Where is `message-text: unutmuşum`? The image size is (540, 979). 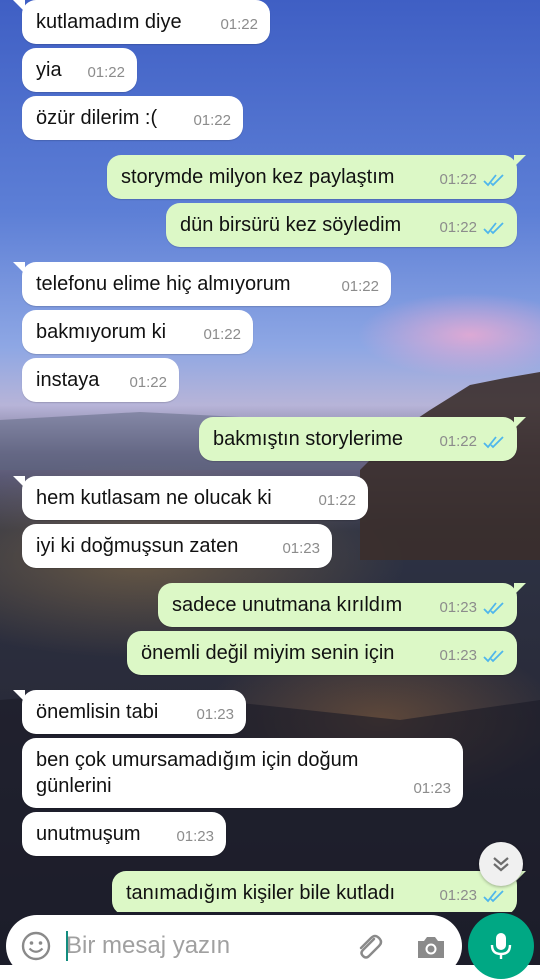
message-text: unutmuşum is located at coordinates (88, 834).